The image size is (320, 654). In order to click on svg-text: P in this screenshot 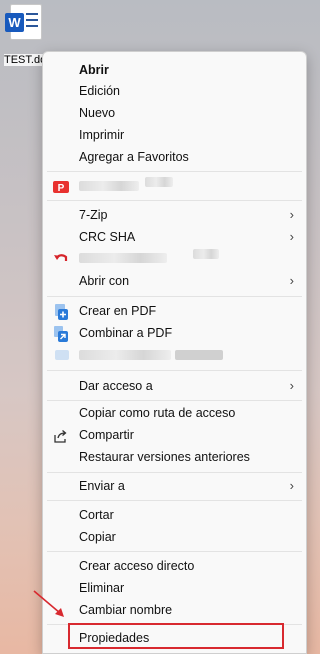, I will do `click(61, 188)`.